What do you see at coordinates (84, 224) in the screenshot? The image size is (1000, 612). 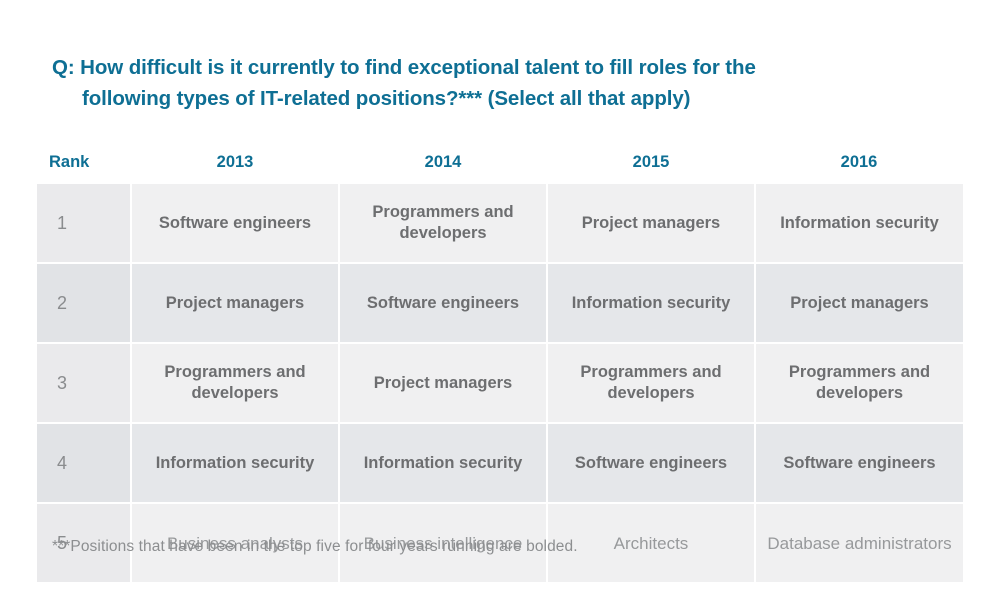 I see `cell-rank: 1` at bounding box center [84, 224].